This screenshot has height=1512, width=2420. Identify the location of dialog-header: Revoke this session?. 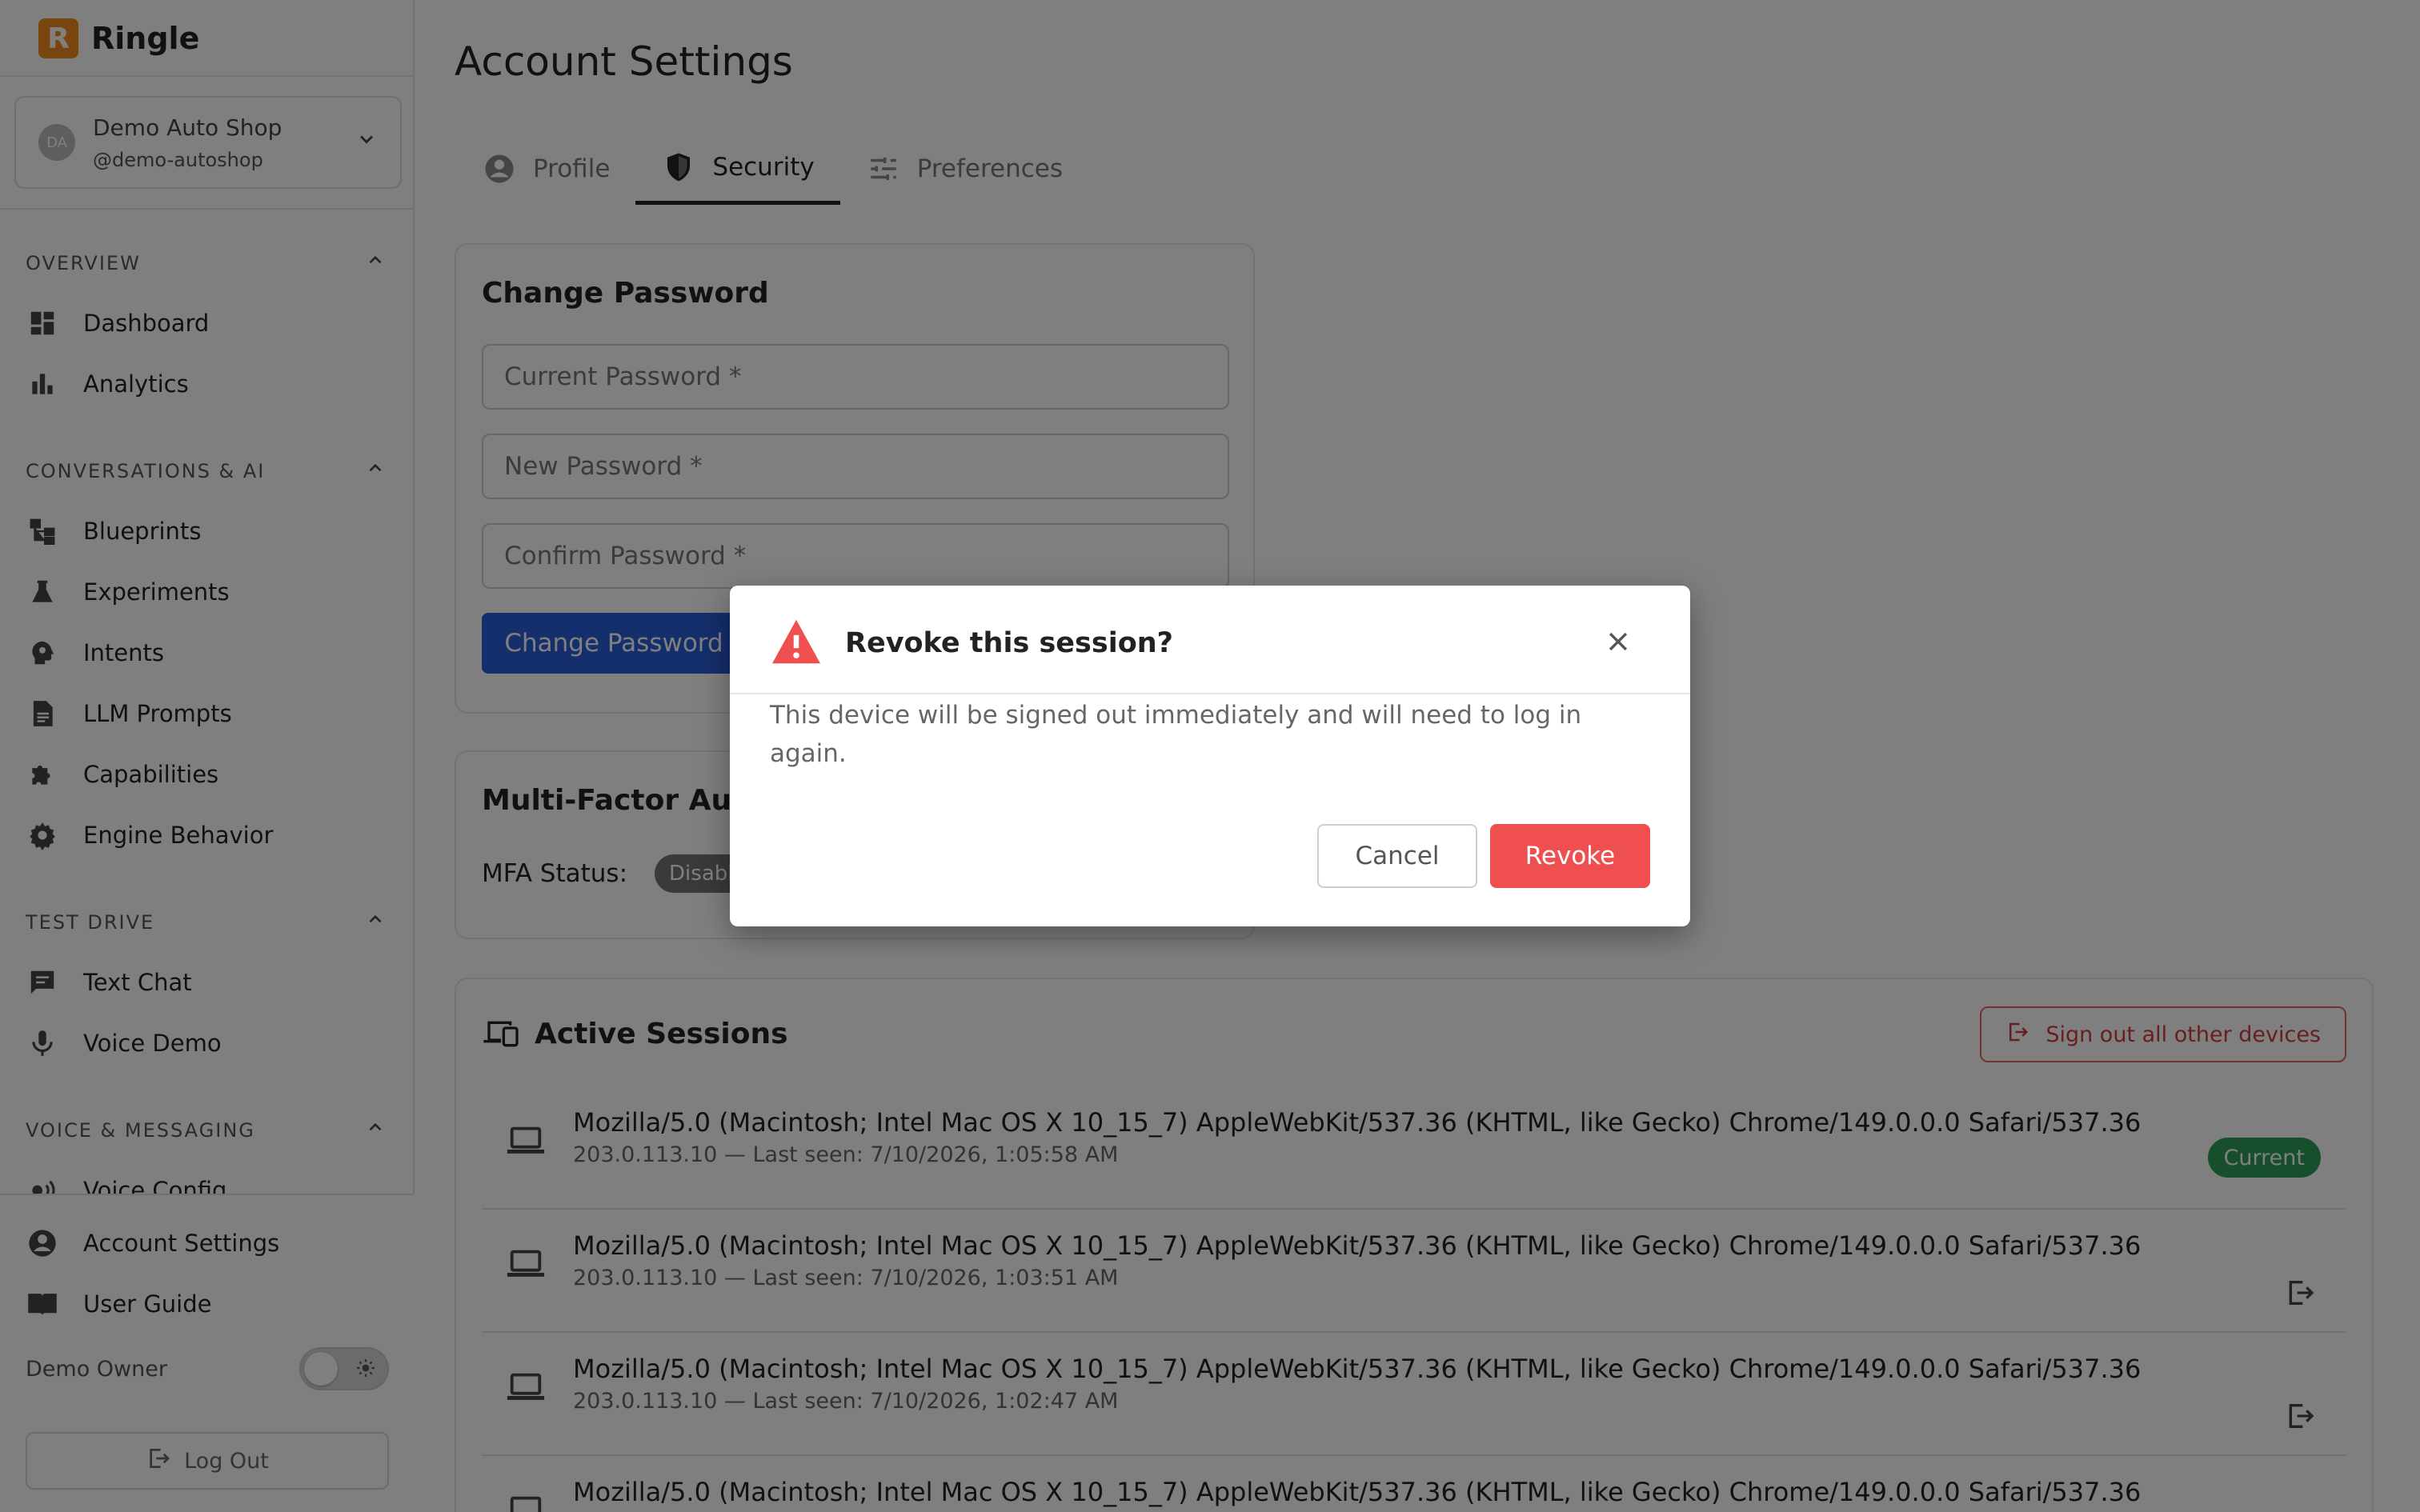
(1210, 640).